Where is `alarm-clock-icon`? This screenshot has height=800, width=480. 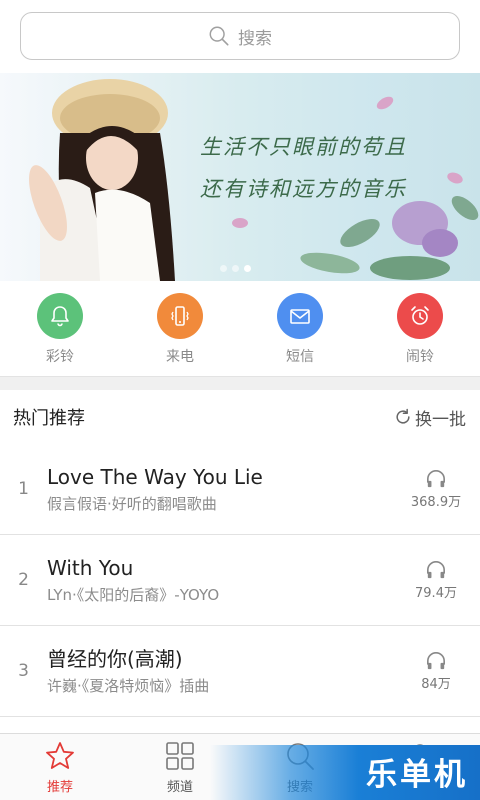
alarm-clock-icon is located at coordinates (420, 315).